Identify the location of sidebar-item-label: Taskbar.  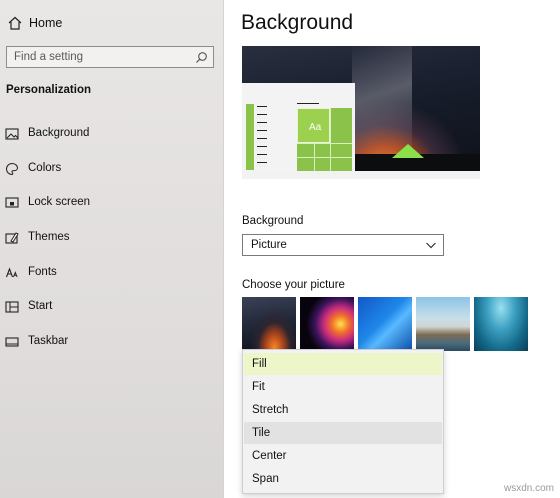
(48, 341).